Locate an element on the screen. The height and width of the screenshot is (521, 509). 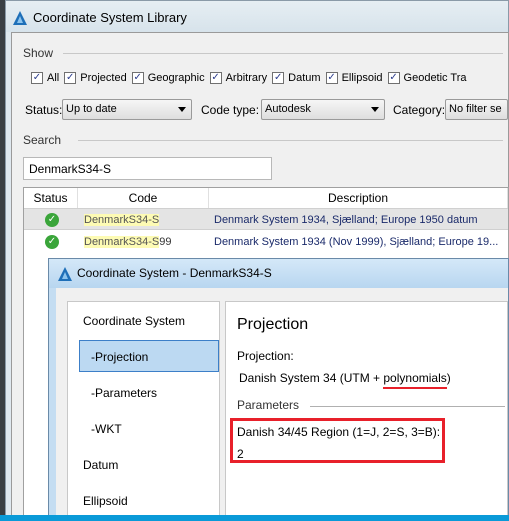
window-title: Coordinate System Library is located at coordinates (110, 17).